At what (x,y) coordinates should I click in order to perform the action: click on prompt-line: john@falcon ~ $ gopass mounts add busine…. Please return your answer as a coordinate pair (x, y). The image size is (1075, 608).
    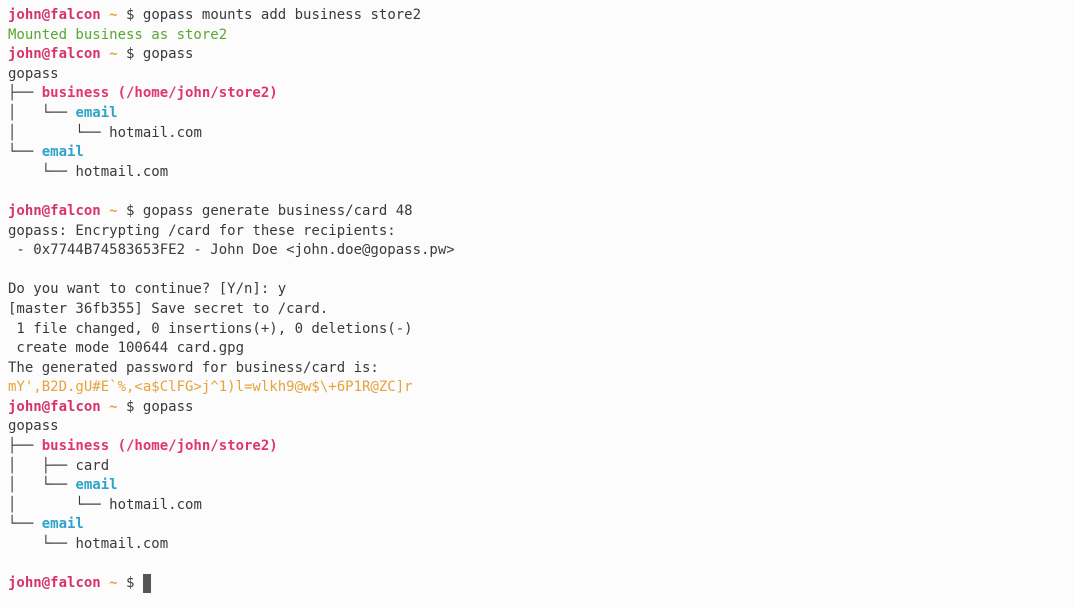
    Looking at the image, I should click on (537, 16).